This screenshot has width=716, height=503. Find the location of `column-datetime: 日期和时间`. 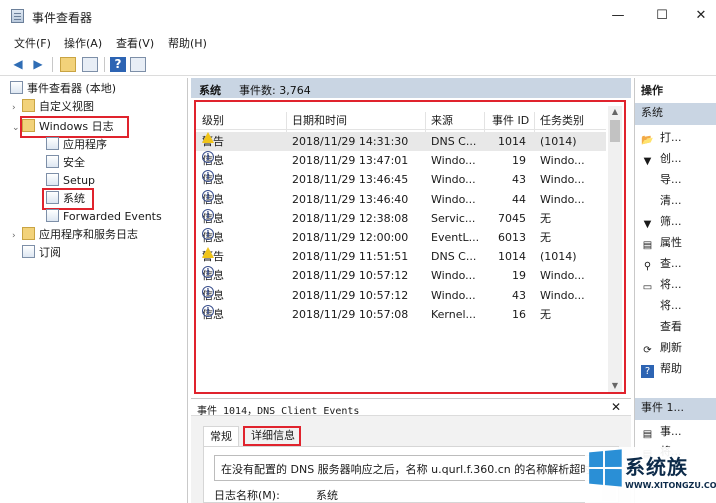

column-datetime: 日期和时间 is located at coordinates (319, 120).